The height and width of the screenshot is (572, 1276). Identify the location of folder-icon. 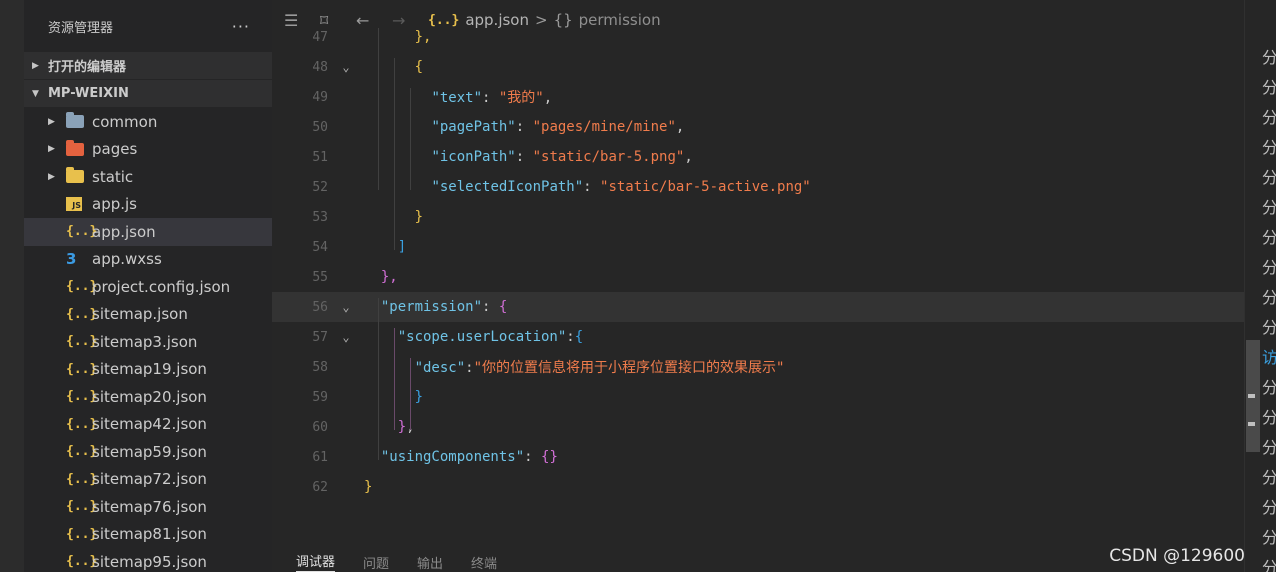
(79, 120).